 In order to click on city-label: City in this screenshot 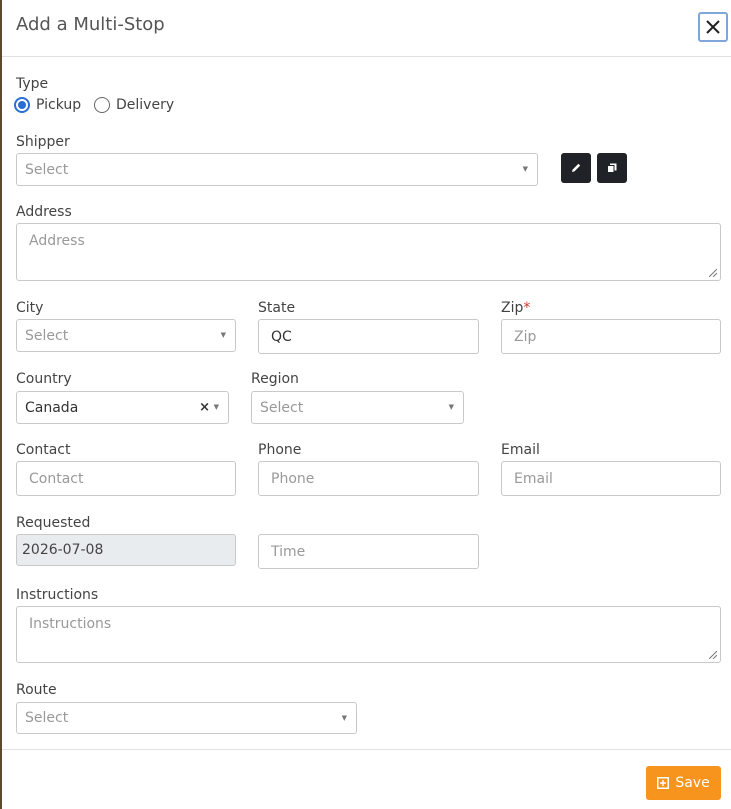, I will do `click(30, 308)`.